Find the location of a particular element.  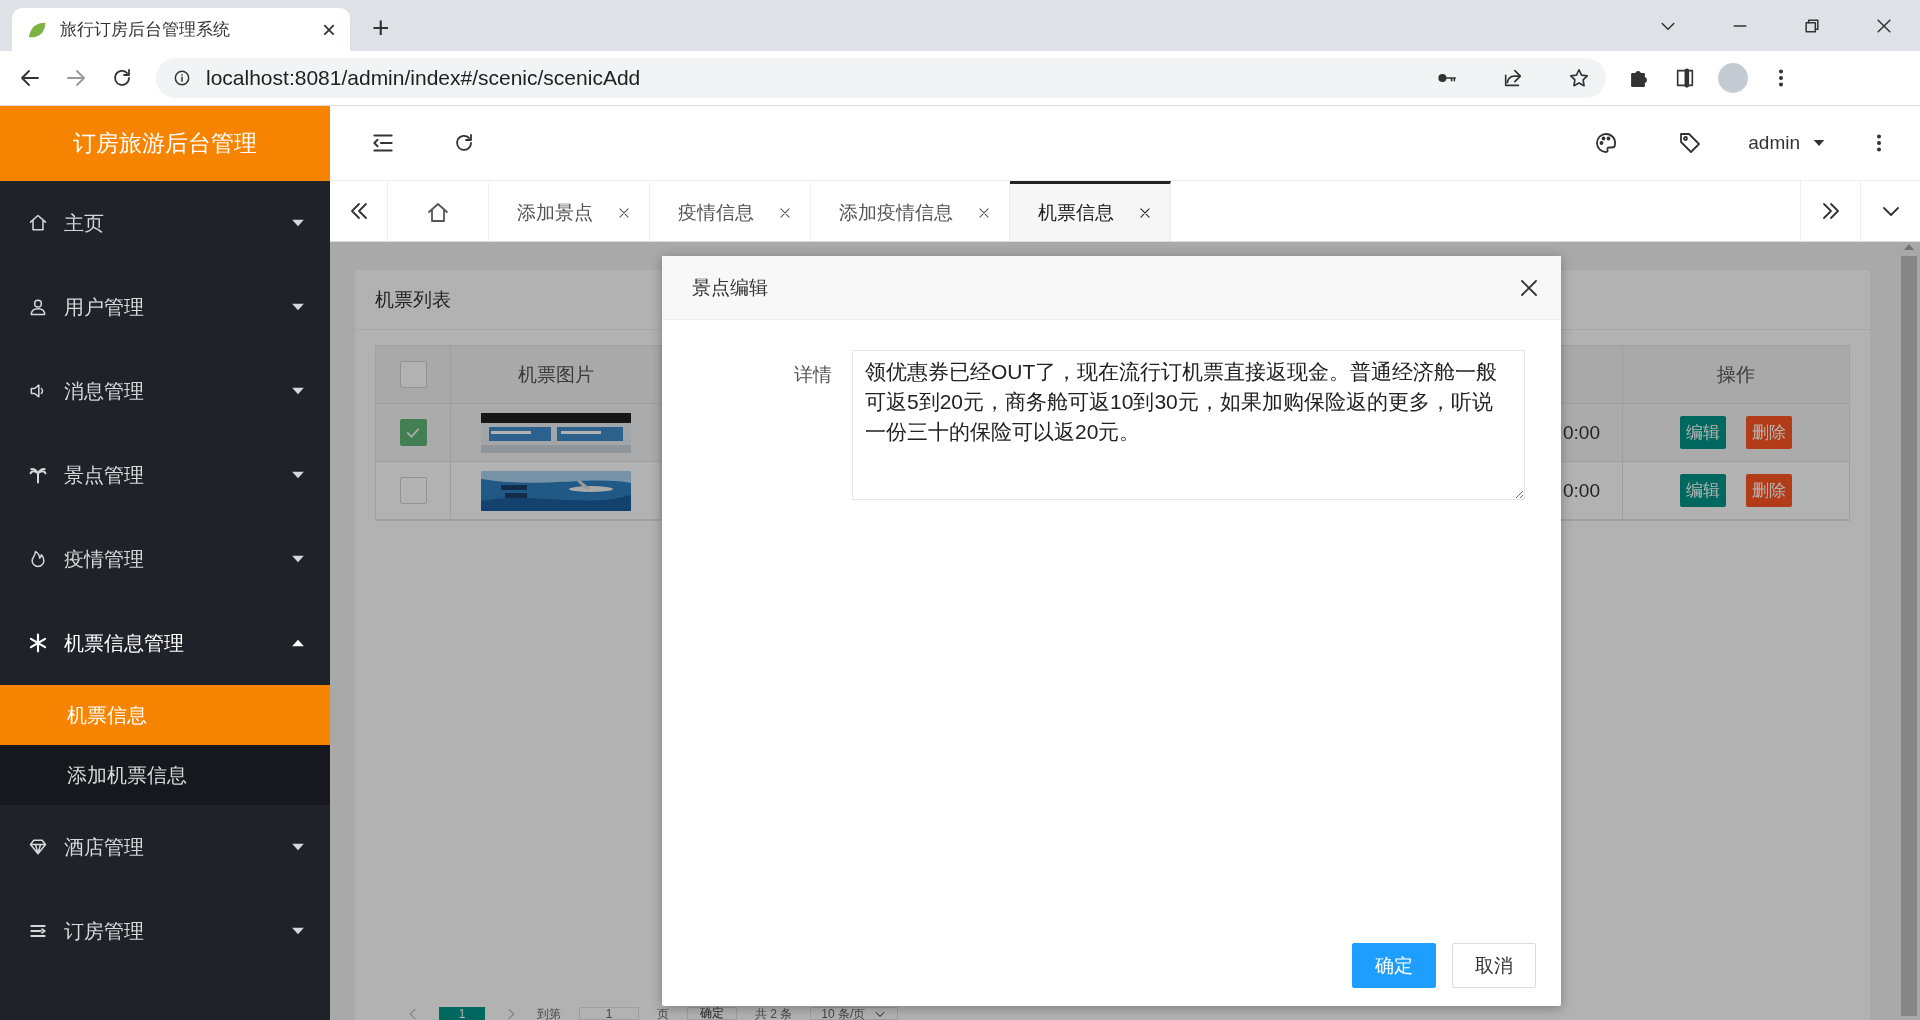

page-size-select: 10 条/页 is located at coordinates (854, 1013).